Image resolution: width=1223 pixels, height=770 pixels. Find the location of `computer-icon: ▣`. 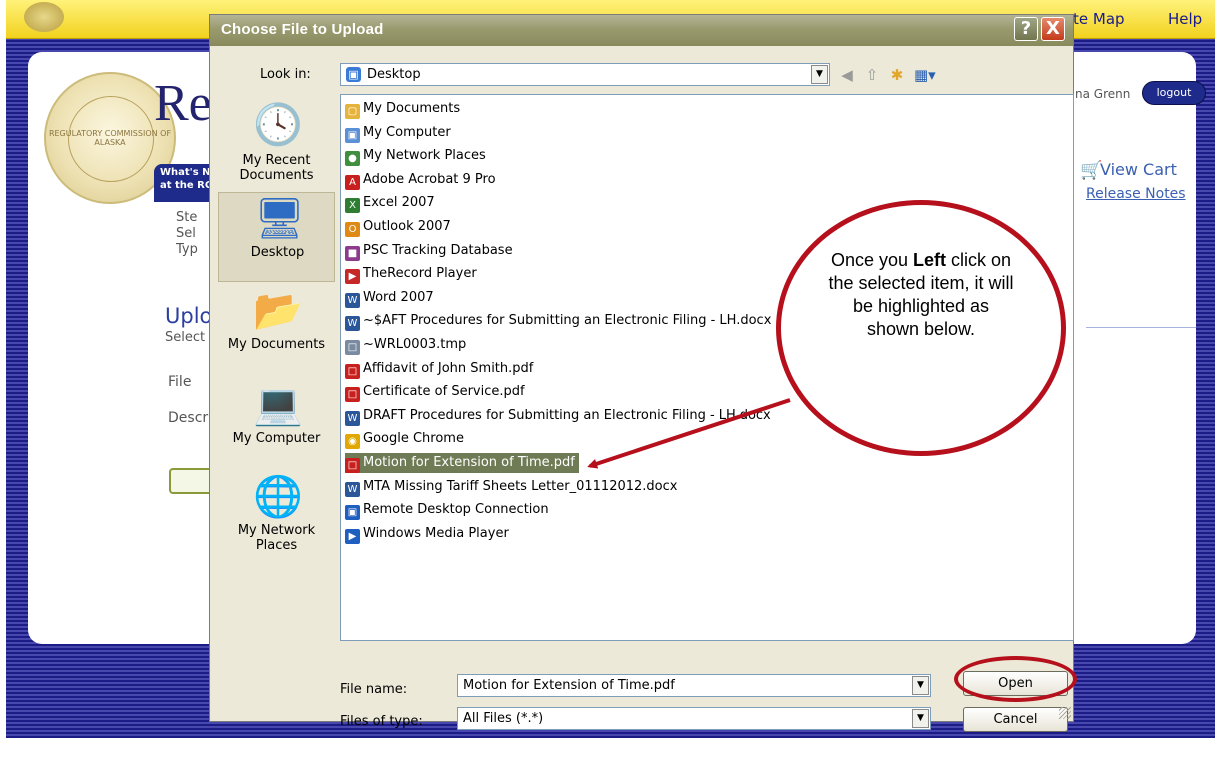

computer-icon: ▣ is located at coordinates (352, 135).